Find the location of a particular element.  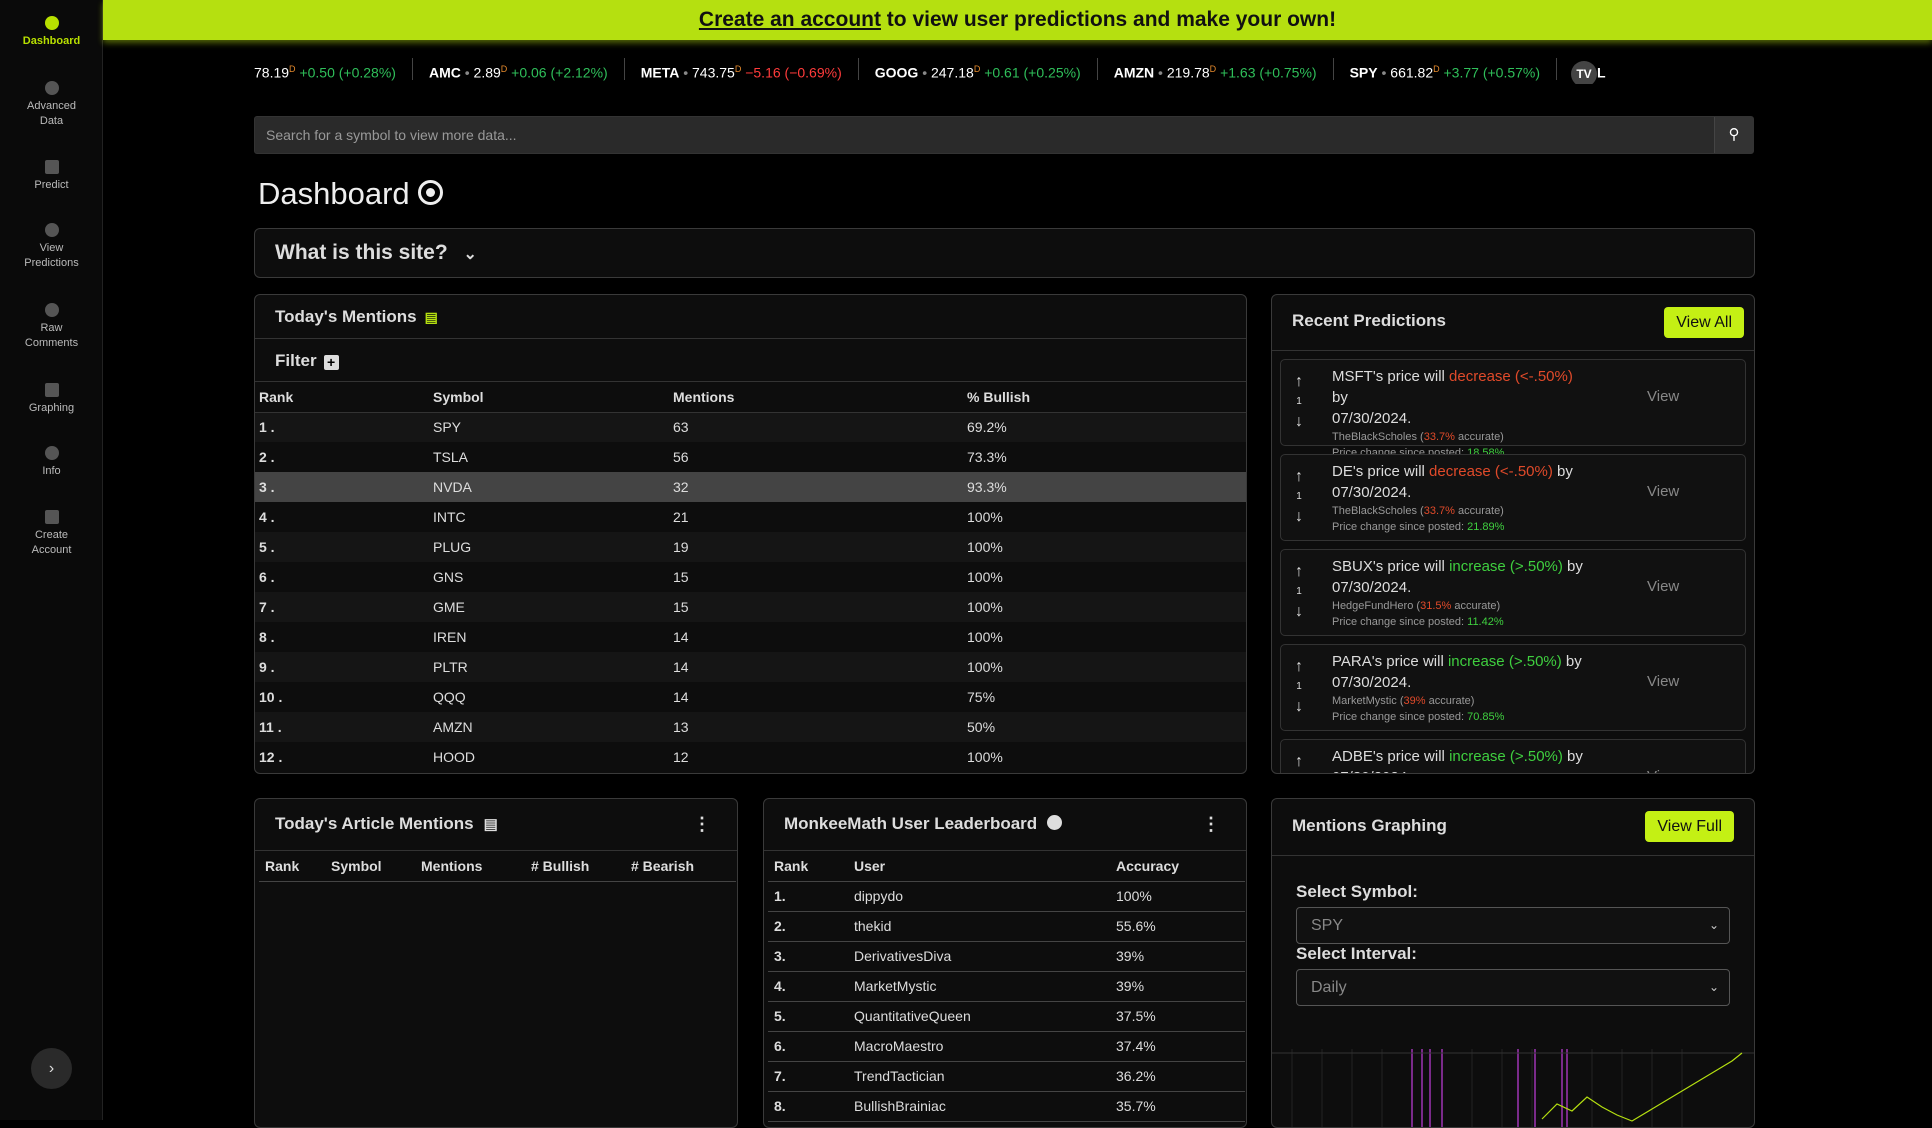

view-full-button: View Full is located at coordinates (1689, 826).